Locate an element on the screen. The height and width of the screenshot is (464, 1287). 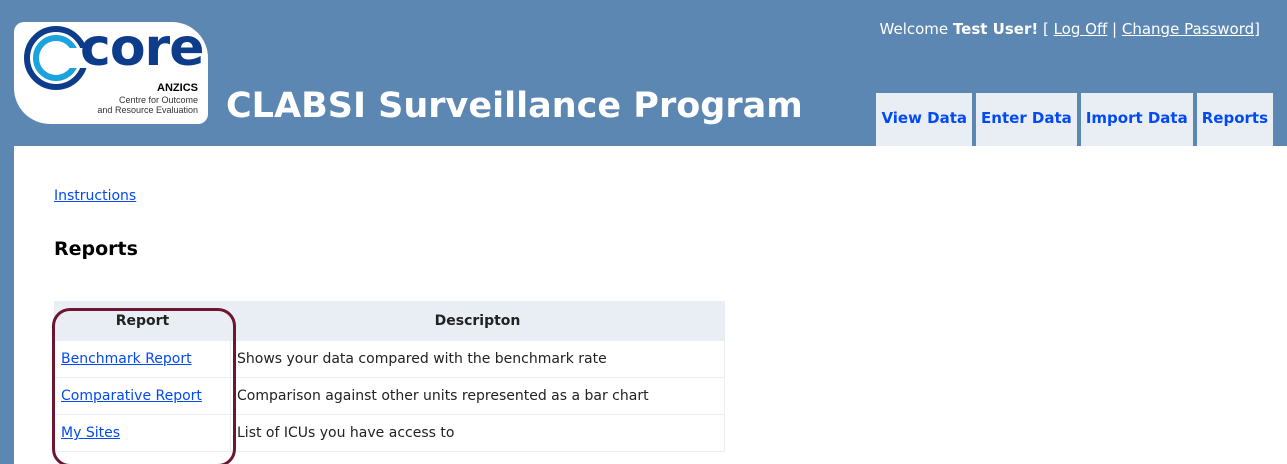
report-cell: Benchmark Report is located at coordinates (142, 359).